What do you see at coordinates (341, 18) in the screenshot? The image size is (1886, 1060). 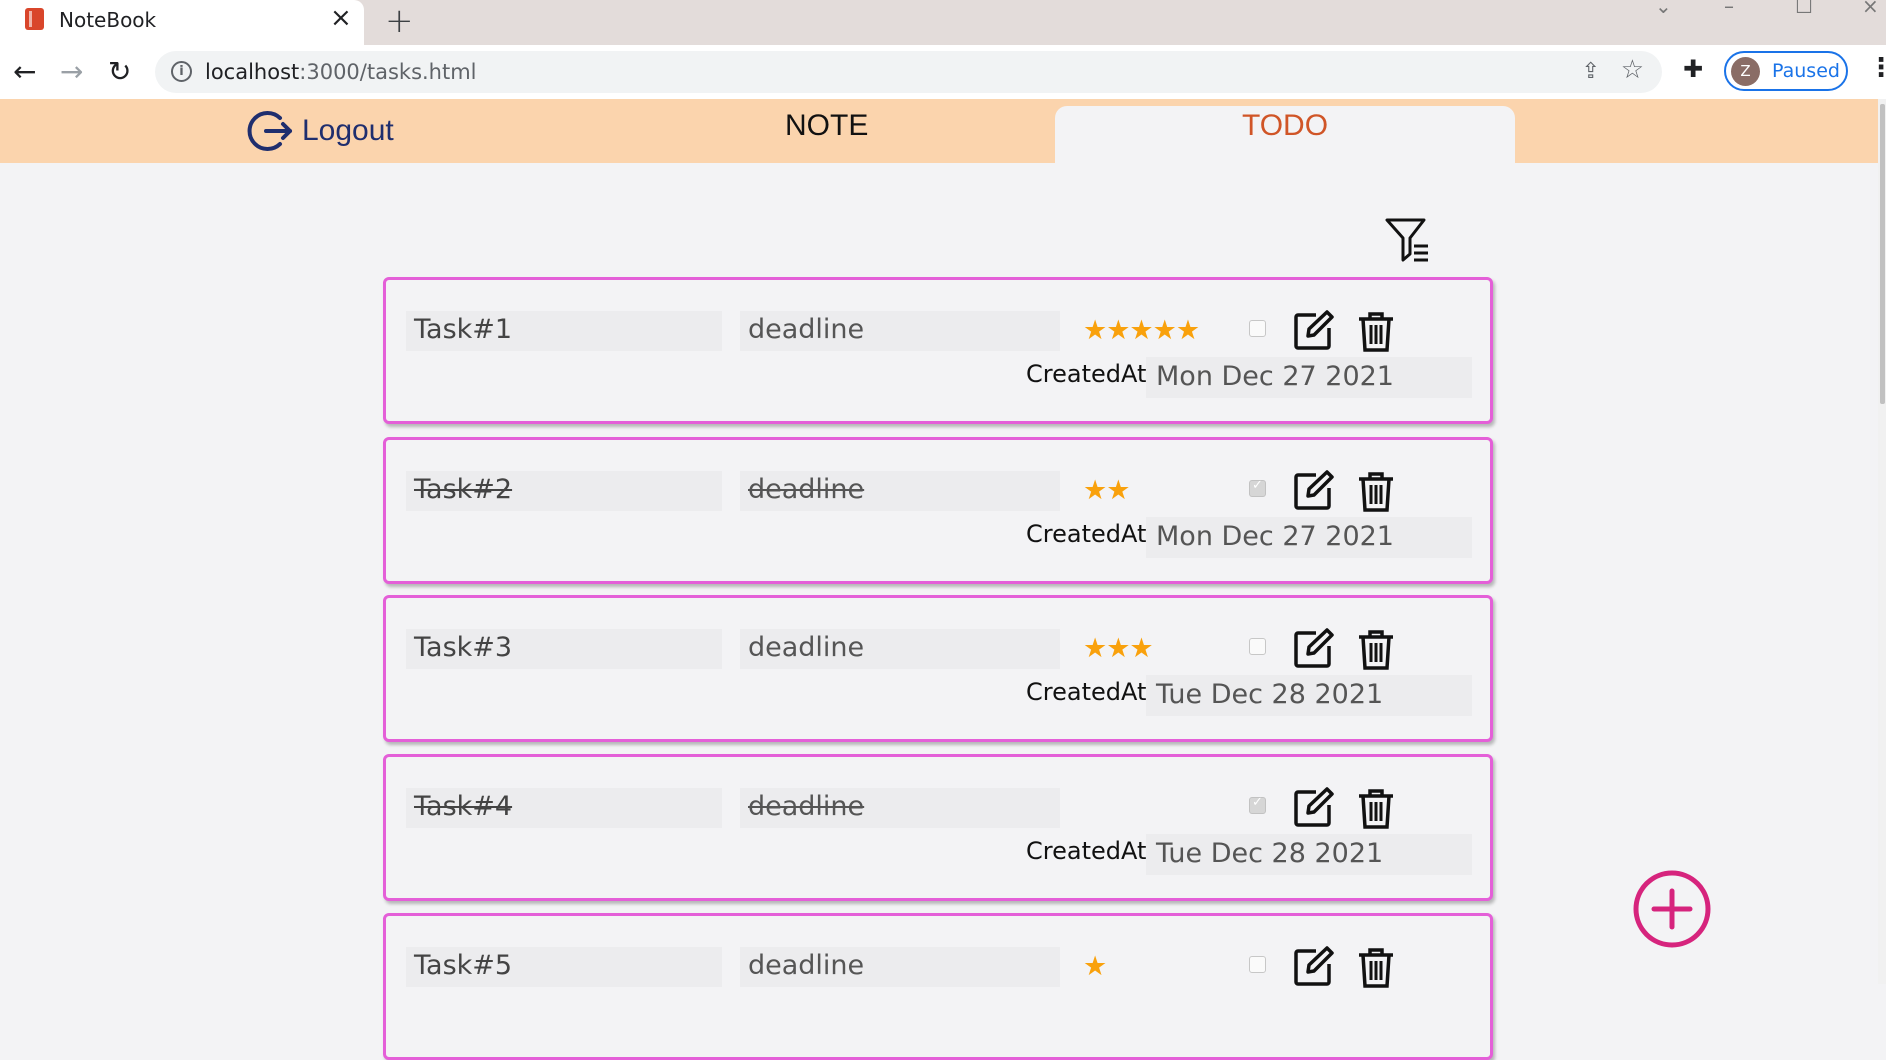 I see `tab-close-icon: ×` at bounding box center [341, 18].